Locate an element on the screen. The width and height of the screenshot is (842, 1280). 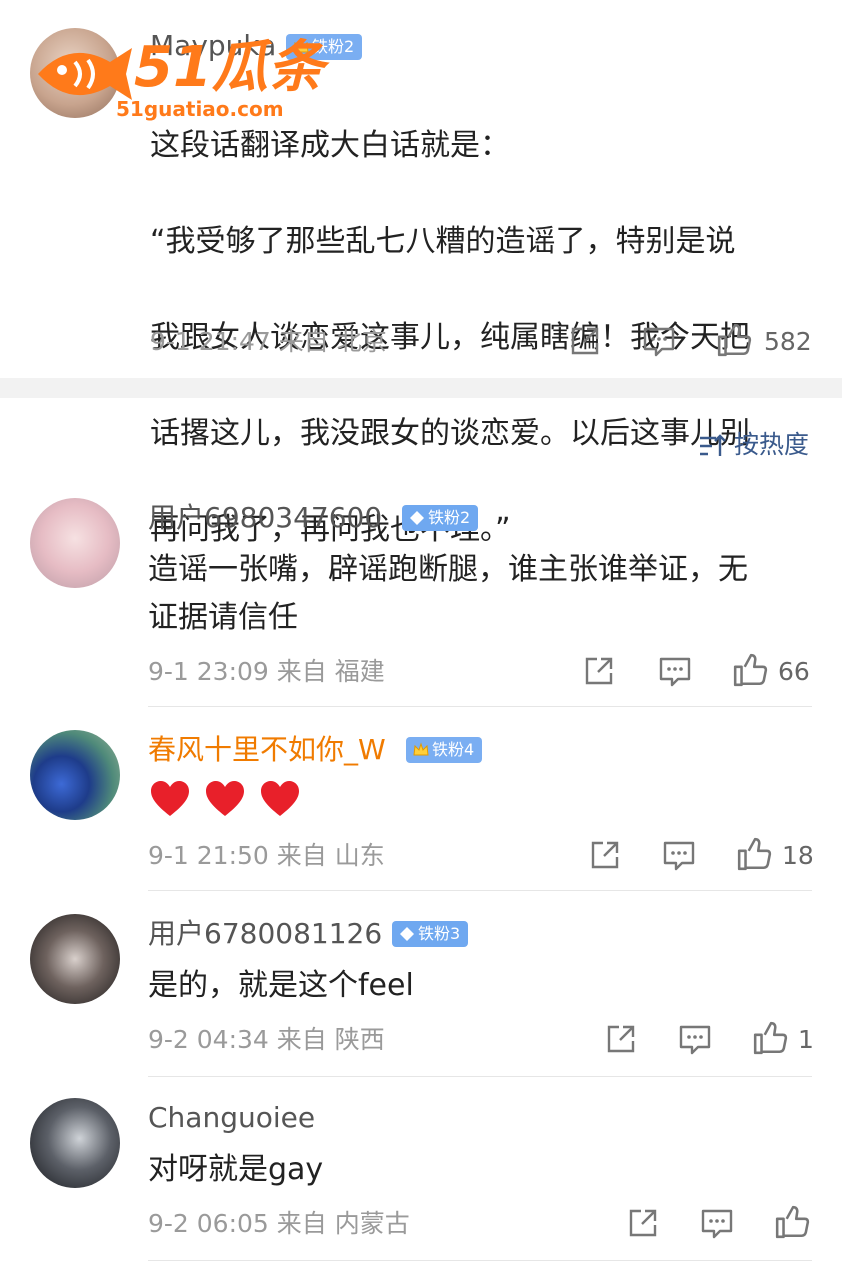
username: 用户6780081126 is located at coordinates (265, 934).